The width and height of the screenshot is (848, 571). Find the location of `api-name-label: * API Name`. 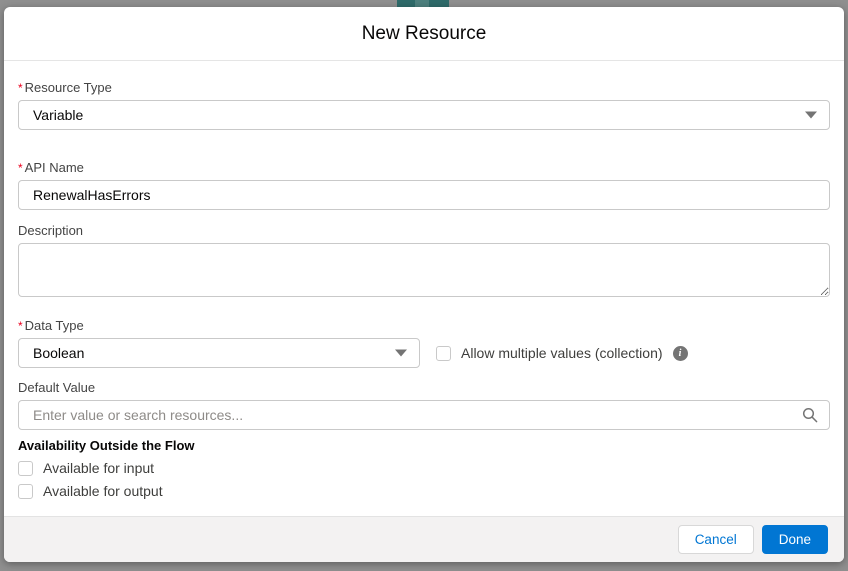

api-name-label: * API Name is located at coordinates (424, 167).